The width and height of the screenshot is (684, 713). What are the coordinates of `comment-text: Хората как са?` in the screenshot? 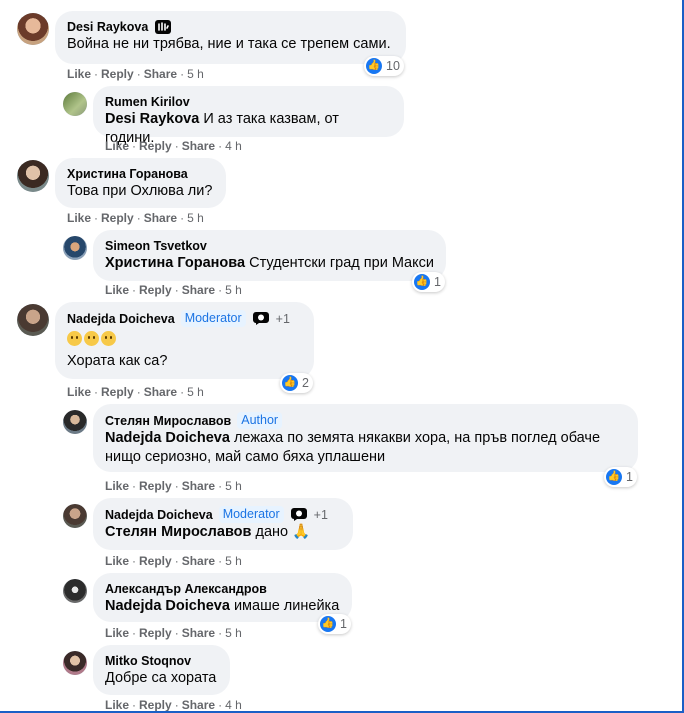 It's located at (117, 361).